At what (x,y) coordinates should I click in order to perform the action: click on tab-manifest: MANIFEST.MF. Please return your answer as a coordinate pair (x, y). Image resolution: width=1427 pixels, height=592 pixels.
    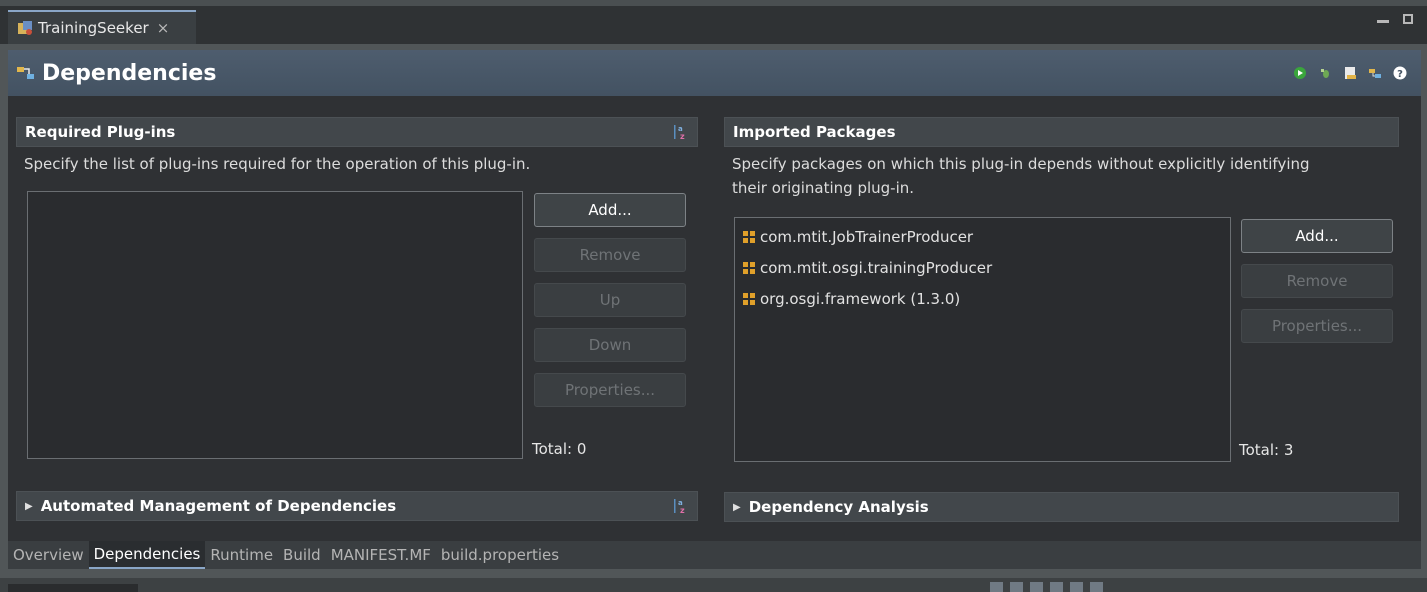
    Looking at the image, I should click on (381, 555).